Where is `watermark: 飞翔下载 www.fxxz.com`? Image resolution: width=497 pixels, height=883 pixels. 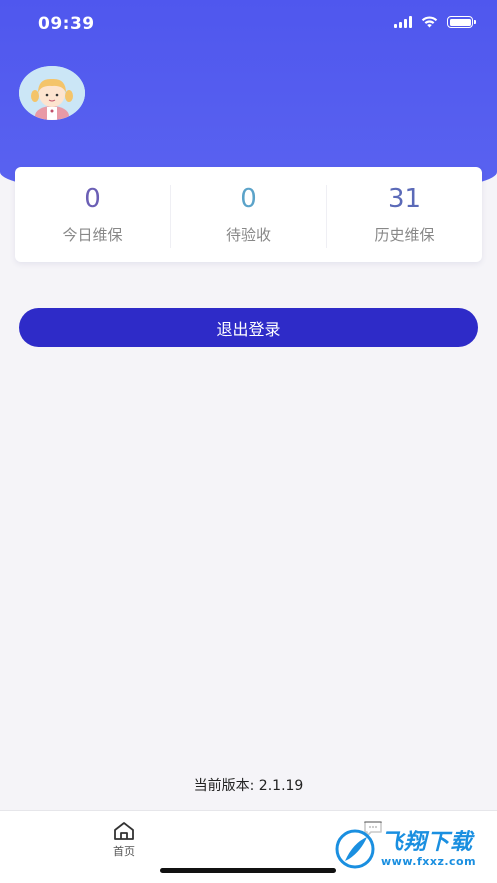
watermark: 飞翔下载 www.fxxz.com is located at coordinates (411, 849).